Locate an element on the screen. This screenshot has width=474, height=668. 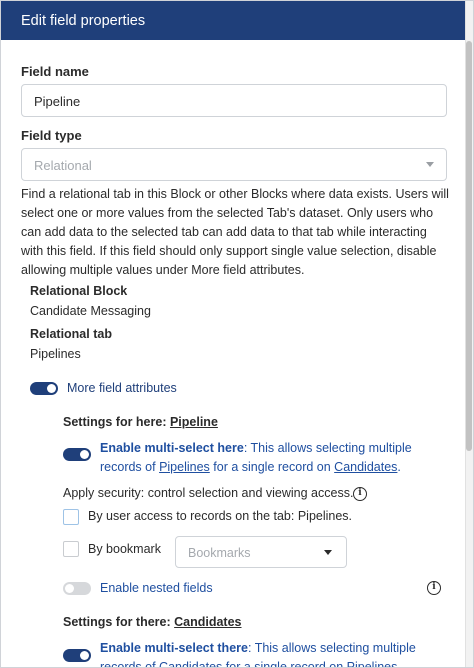
more-field-attributes-label: More field attributes is located at coordinates (122, 388).